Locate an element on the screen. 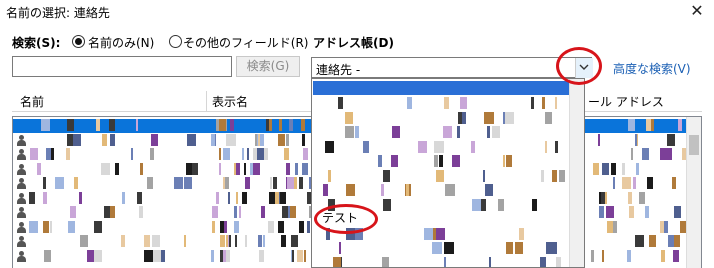 The image size is (714, 268). dropdown-selected-item is located at coordinates (442, 88).